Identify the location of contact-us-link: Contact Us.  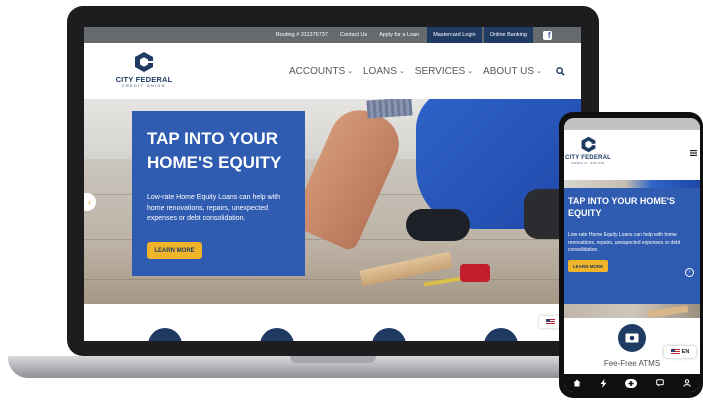
(353, 35).